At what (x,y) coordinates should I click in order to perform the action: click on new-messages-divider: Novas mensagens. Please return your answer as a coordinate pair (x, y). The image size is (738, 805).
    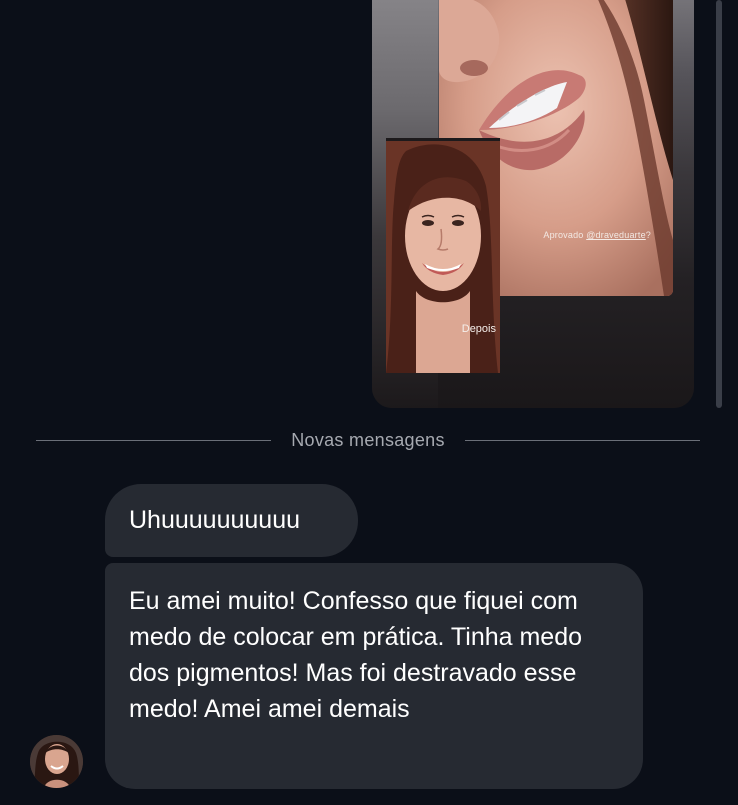
    Looking at the image, I should click on (368, 440).